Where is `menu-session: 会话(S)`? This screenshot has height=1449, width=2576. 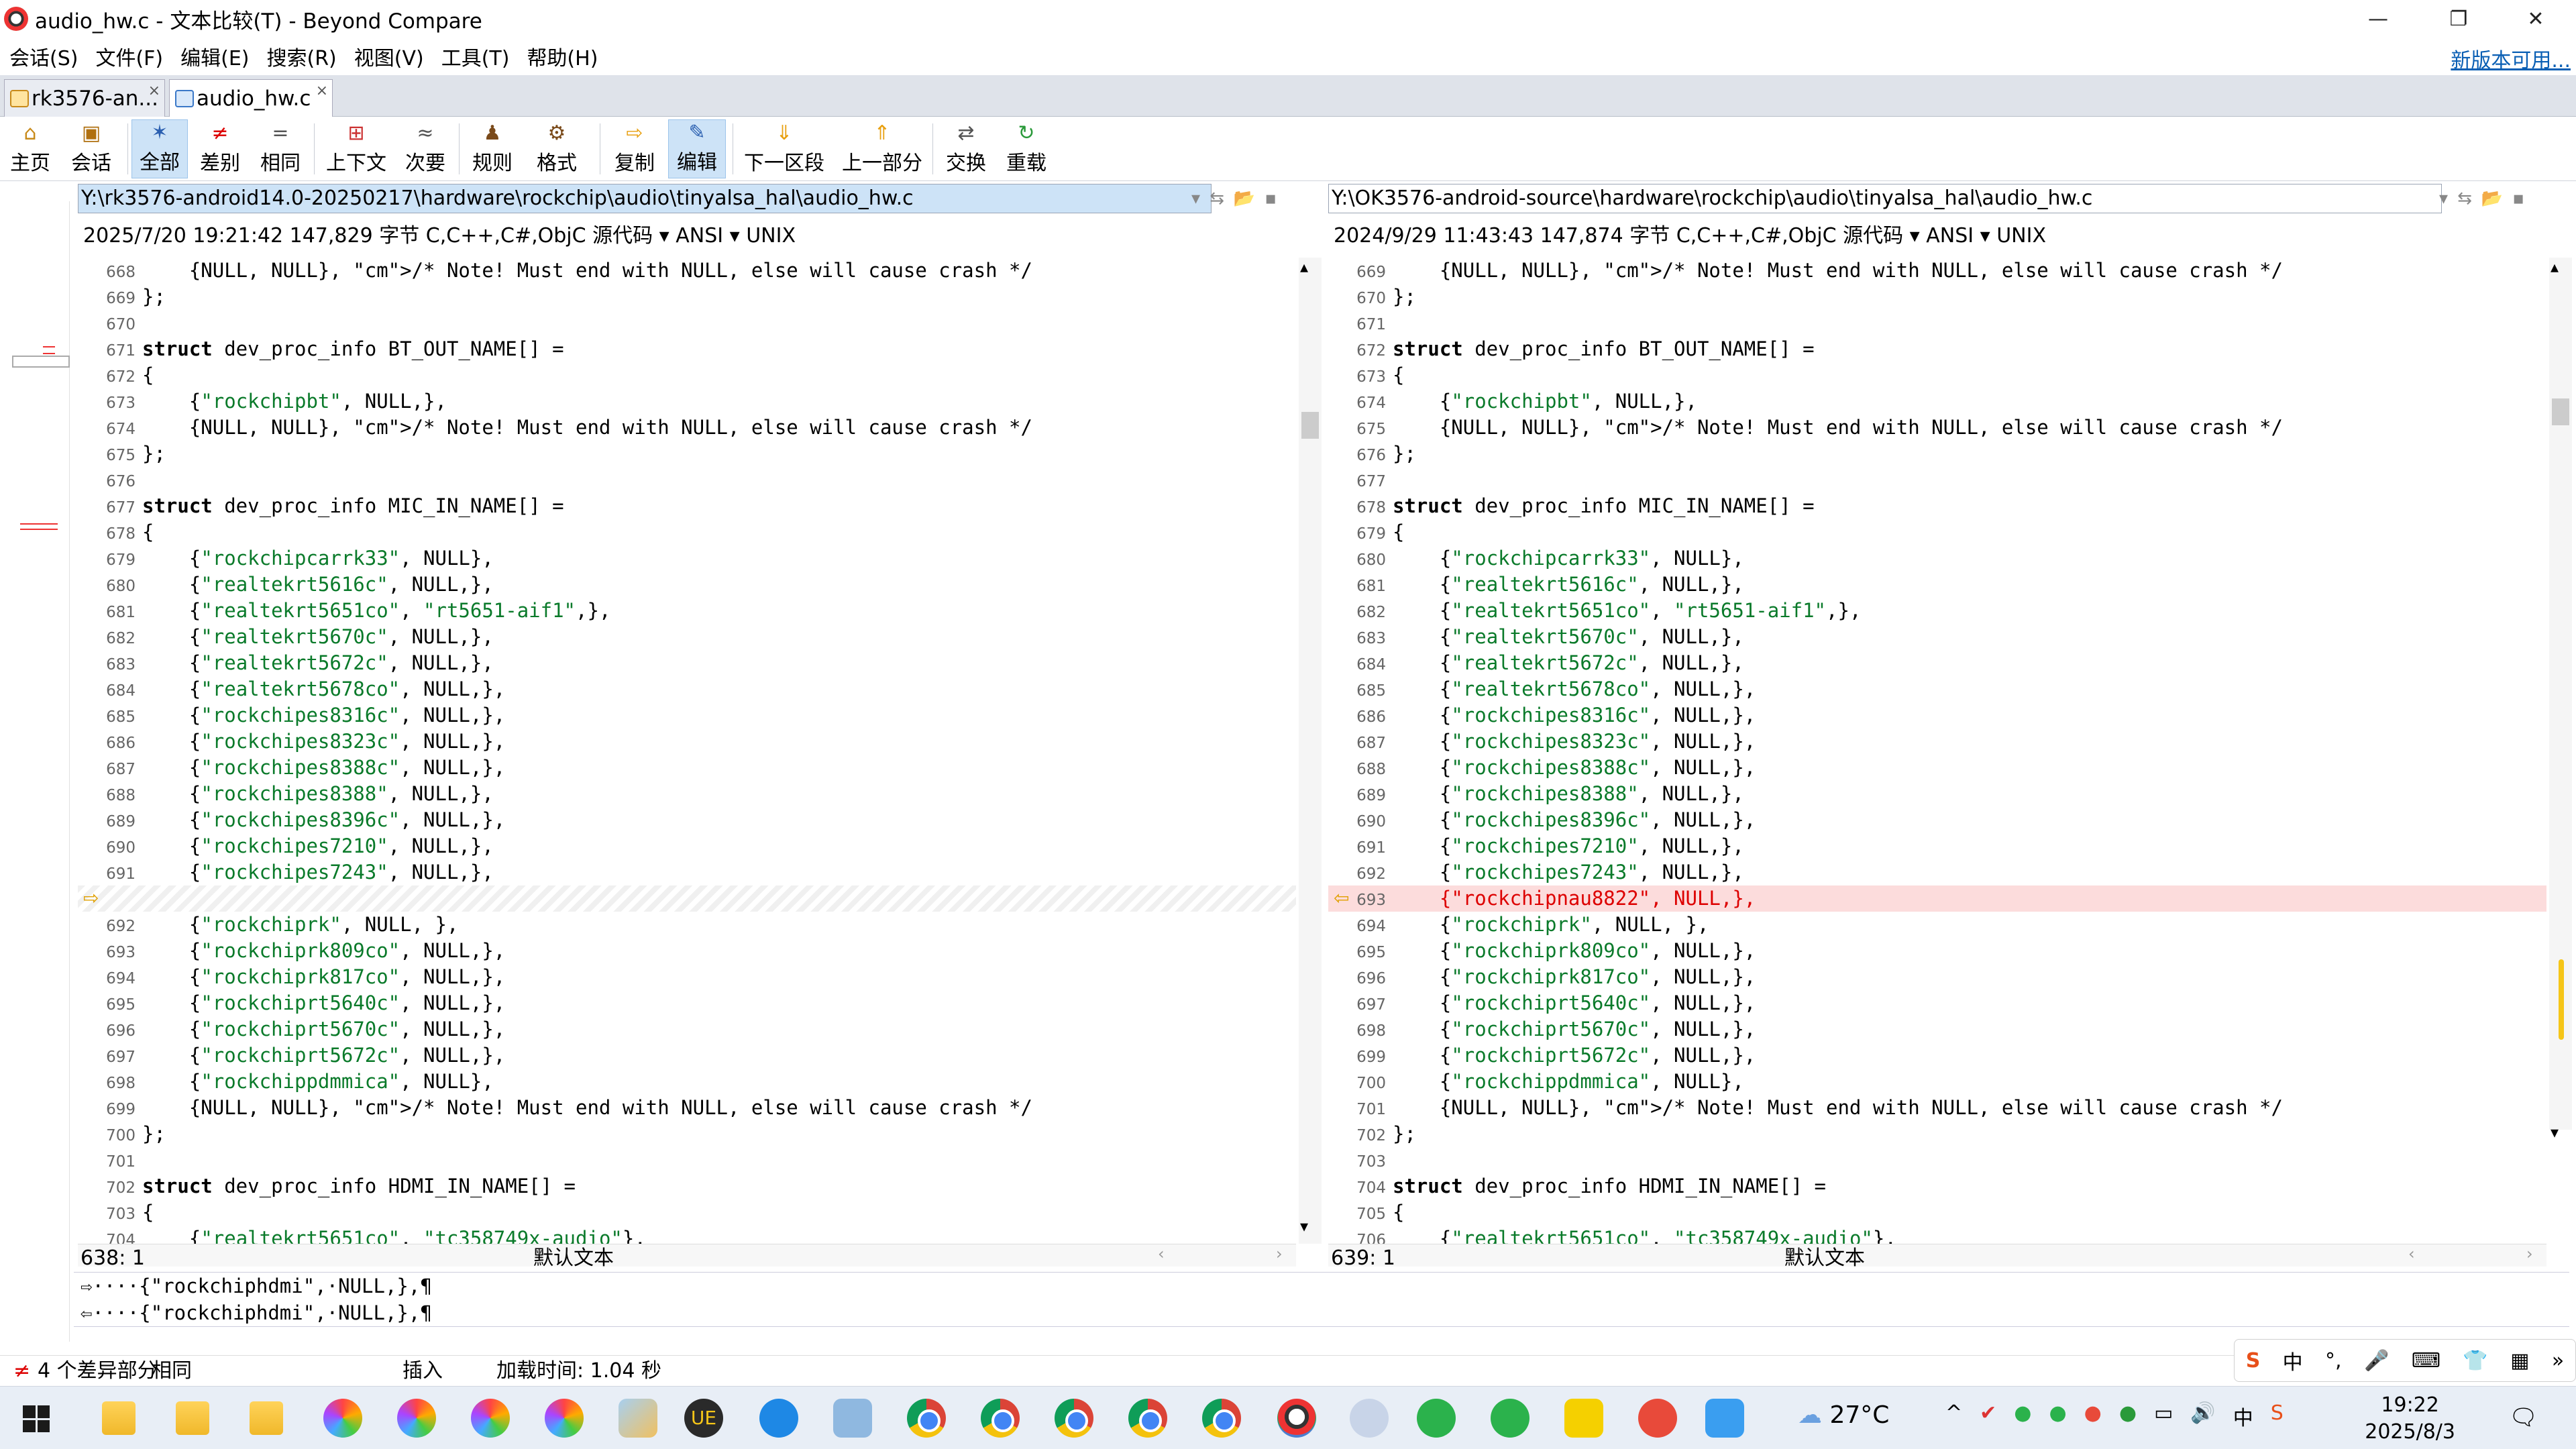 menu-session: 会话(S) is located at coordinates (43, 56).